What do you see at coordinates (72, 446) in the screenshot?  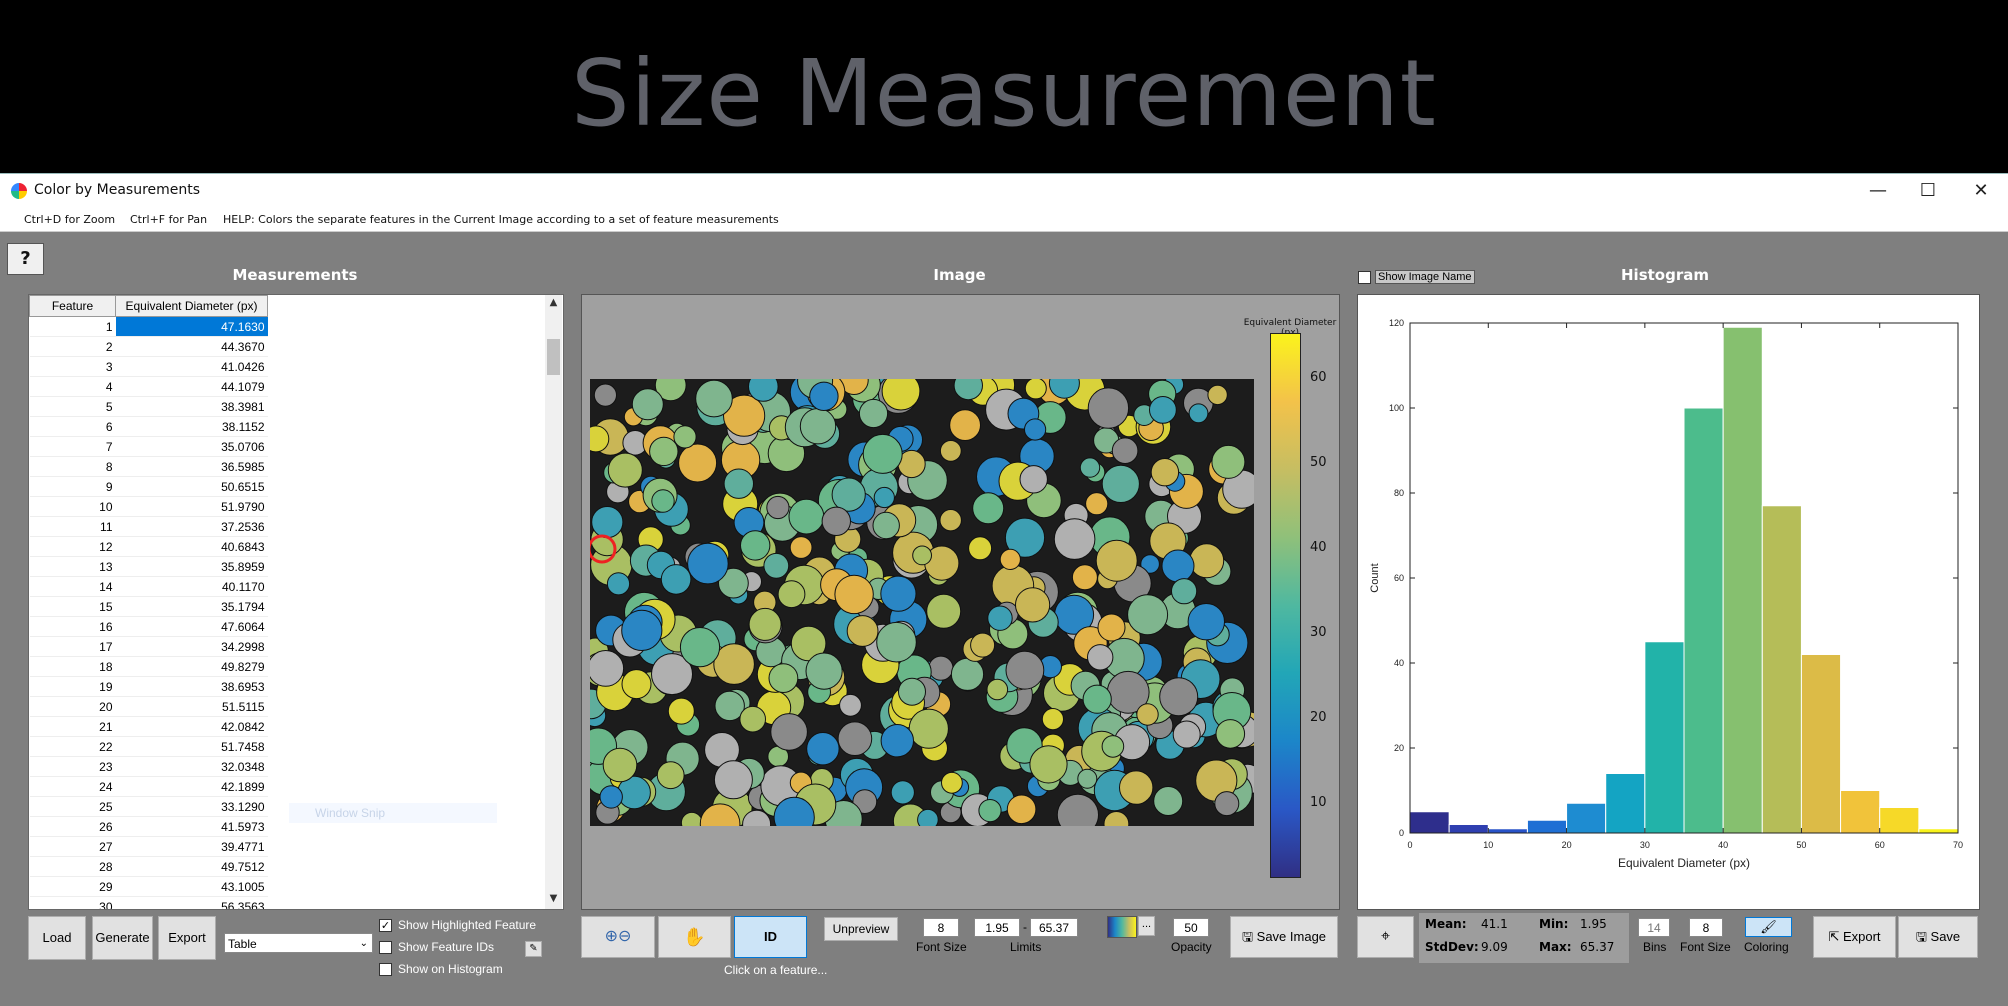 I see `feature-id-cell: 7` at bounding box center [72, 446].